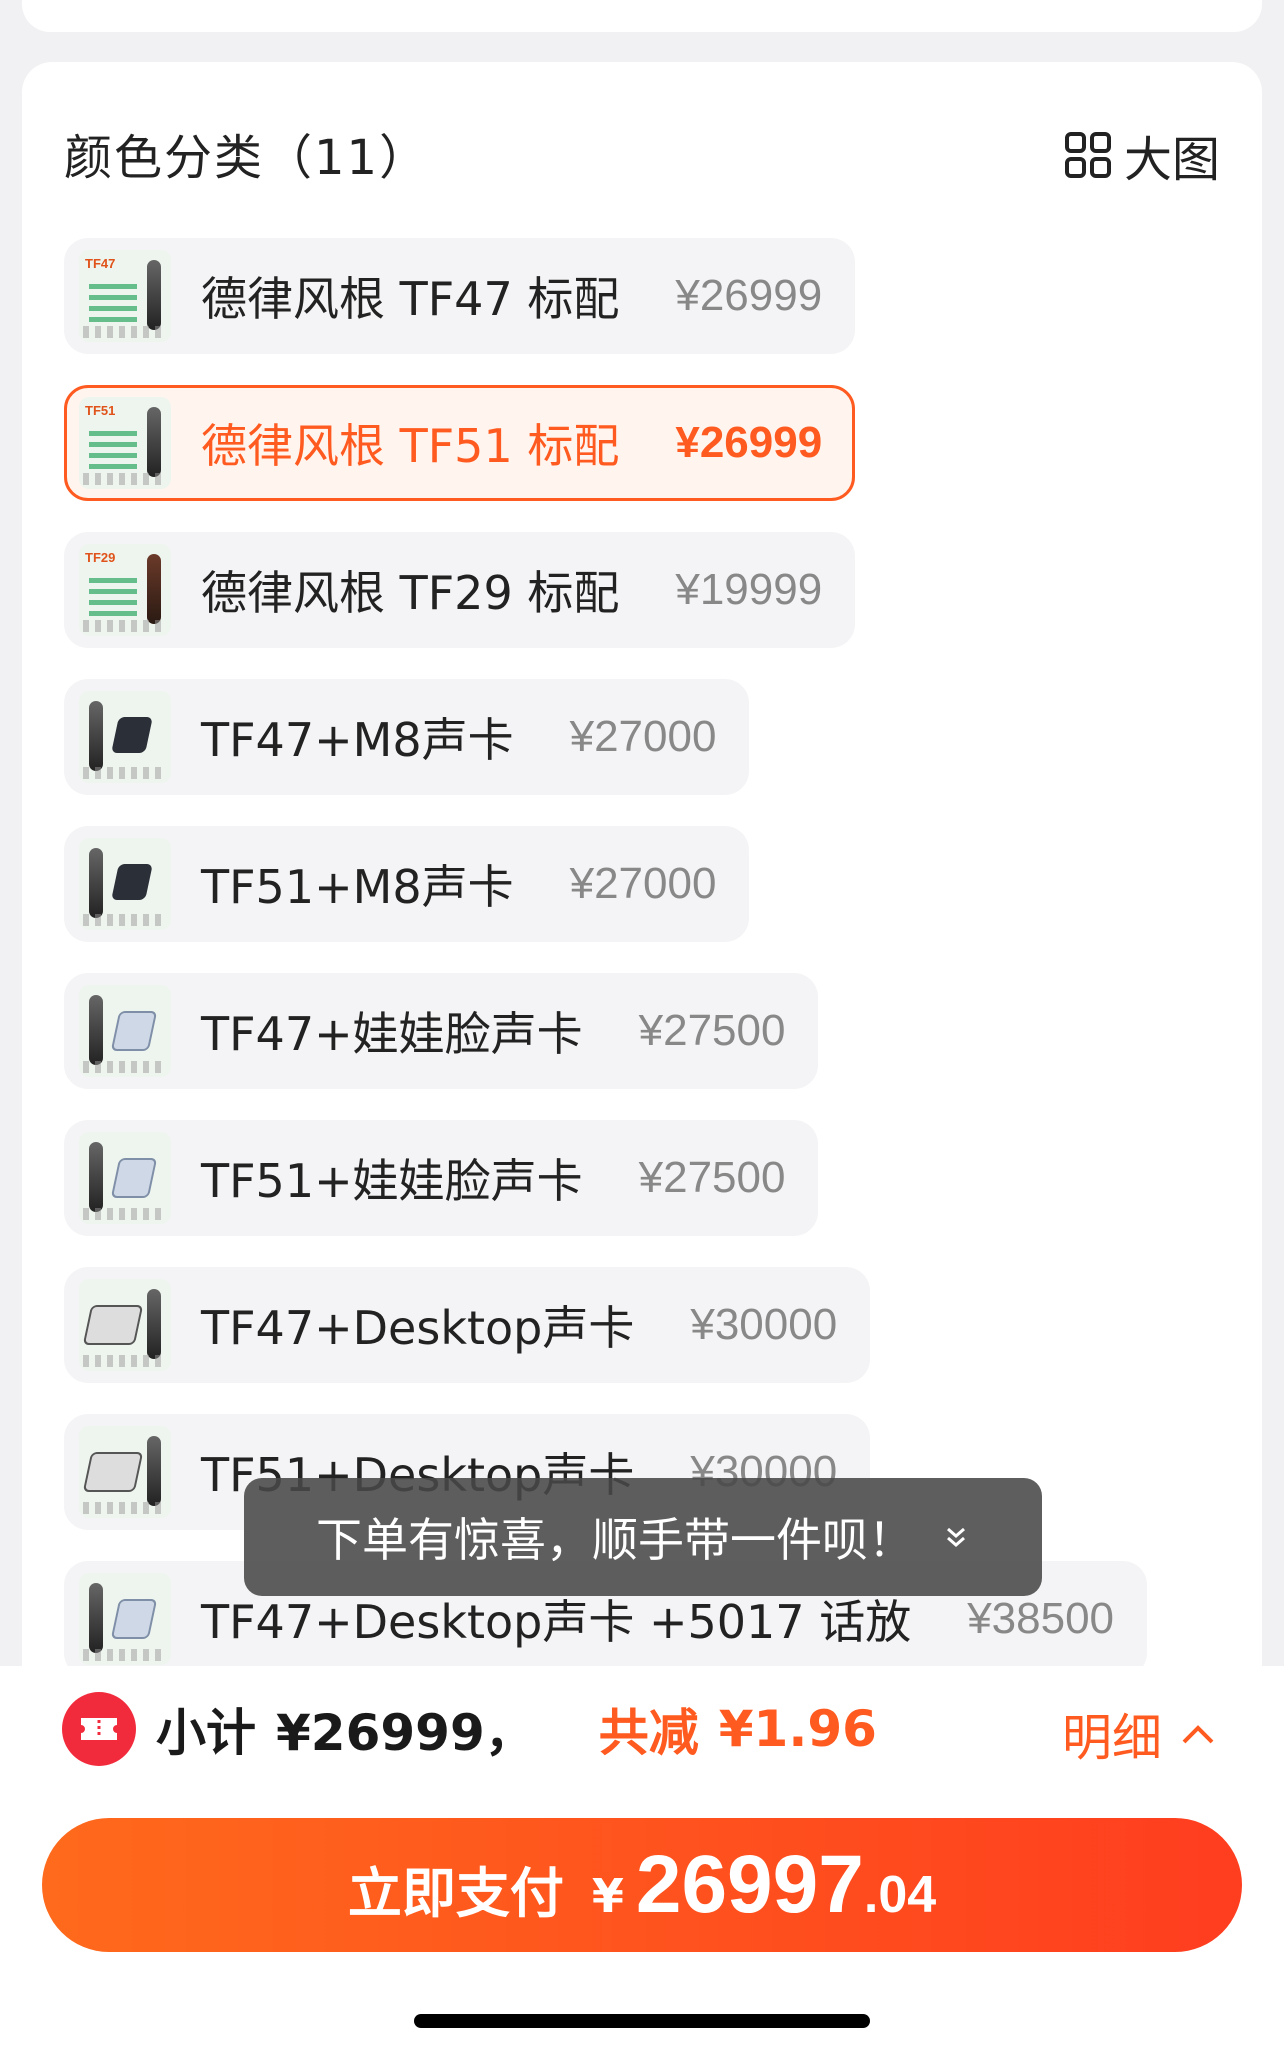 The width and height of the screenshot is (1284, 2054). I want to click on variant-thumbnail: TF47, so click(125, 296).